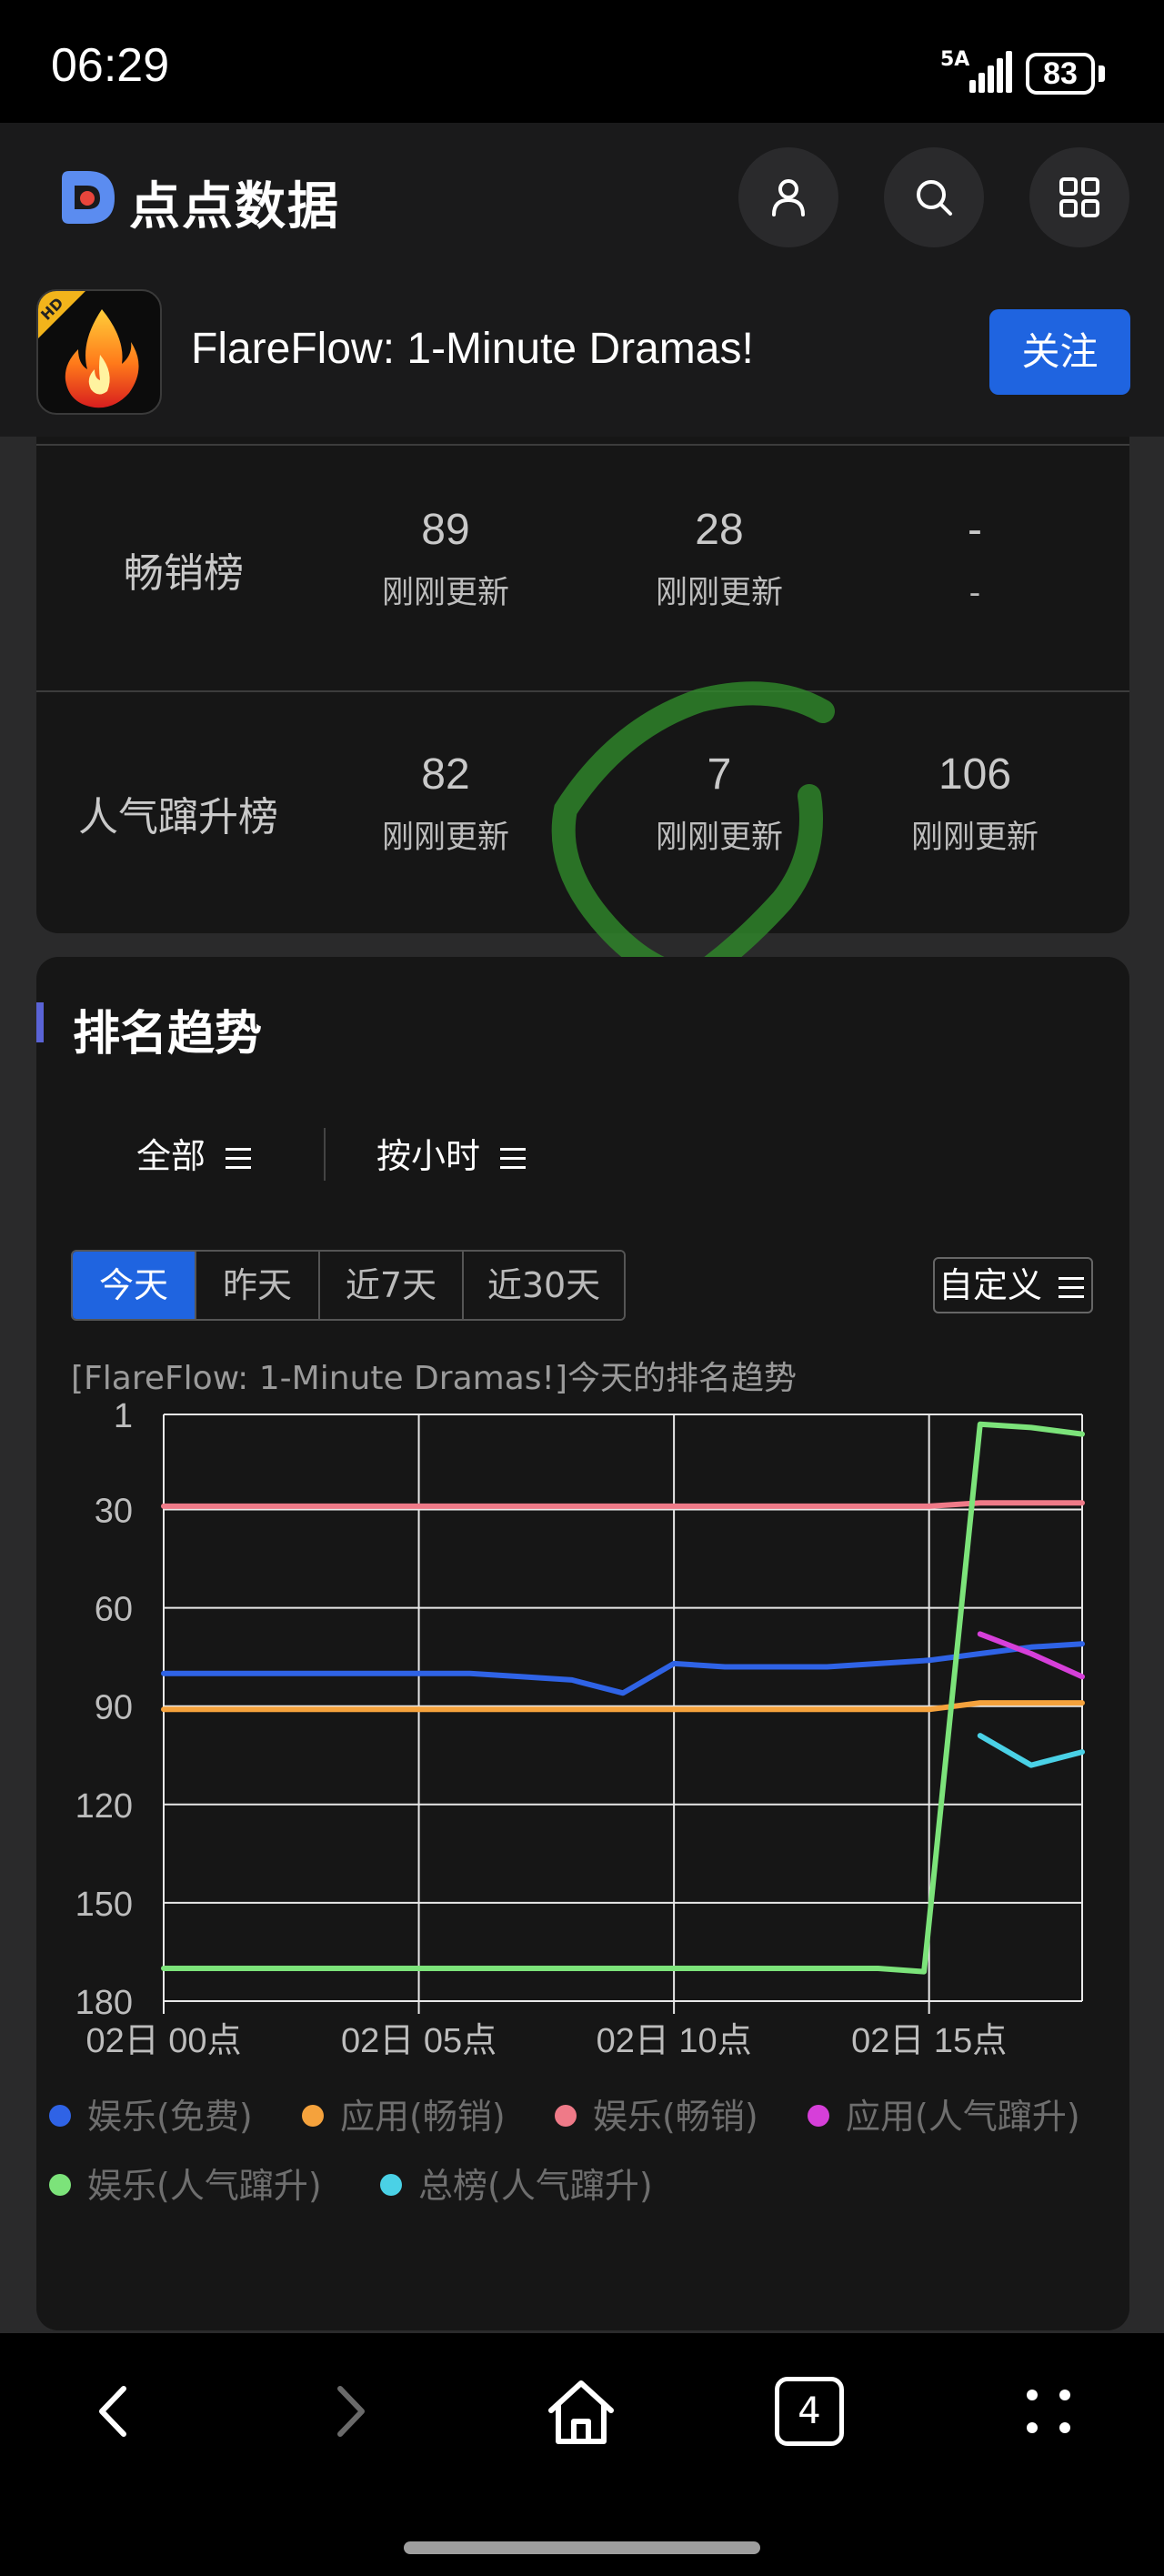 The height and width of the screenshot is (2576, 1164). I want to click on more-icon, so click(1049, 2411).